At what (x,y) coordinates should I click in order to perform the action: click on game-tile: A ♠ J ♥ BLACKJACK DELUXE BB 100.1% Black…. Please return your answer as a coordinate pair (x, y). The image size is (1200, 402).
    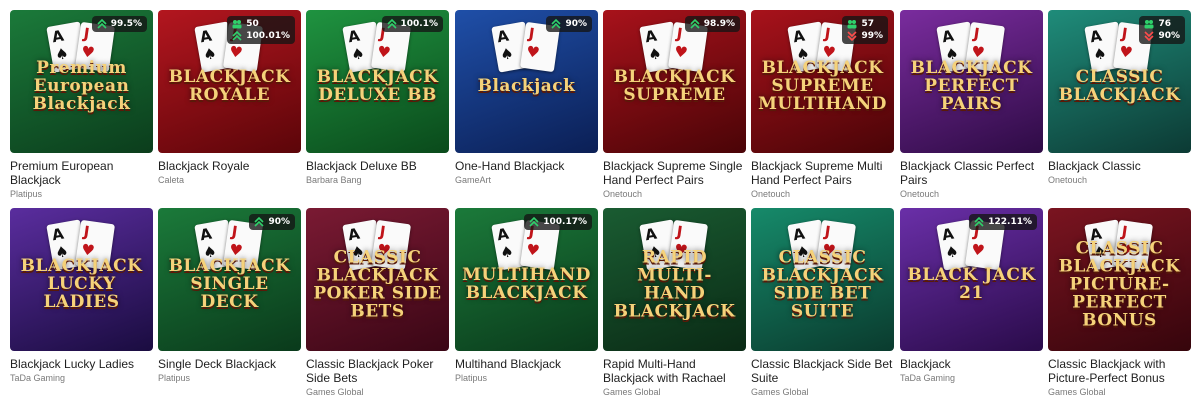
    Looking at the image, I should click on (377, 98).